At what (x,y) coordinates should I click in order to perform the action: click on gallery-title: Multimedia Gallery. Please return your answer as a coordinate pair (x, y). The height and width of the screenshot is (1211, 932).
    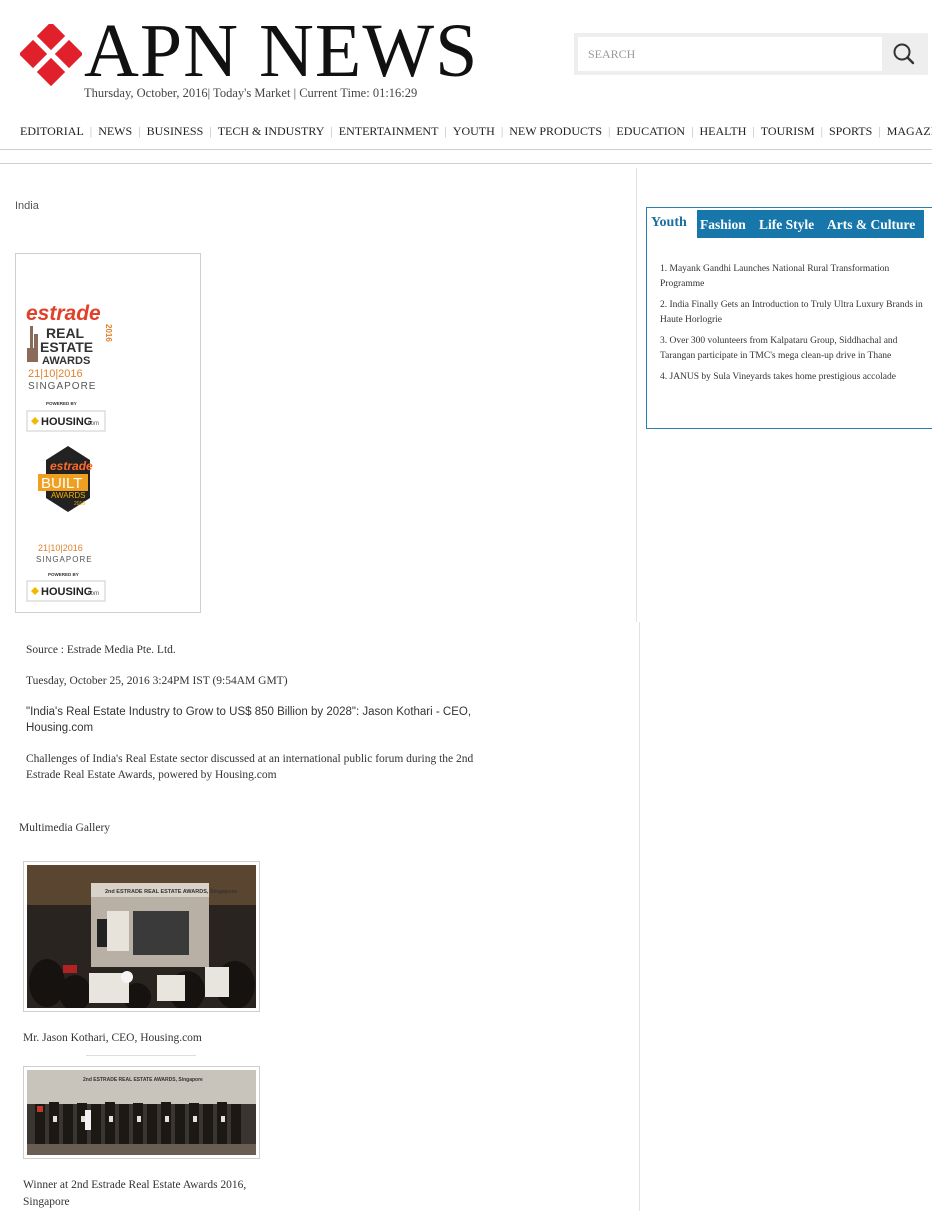
    Looking at the image, I should click on (65, 828).